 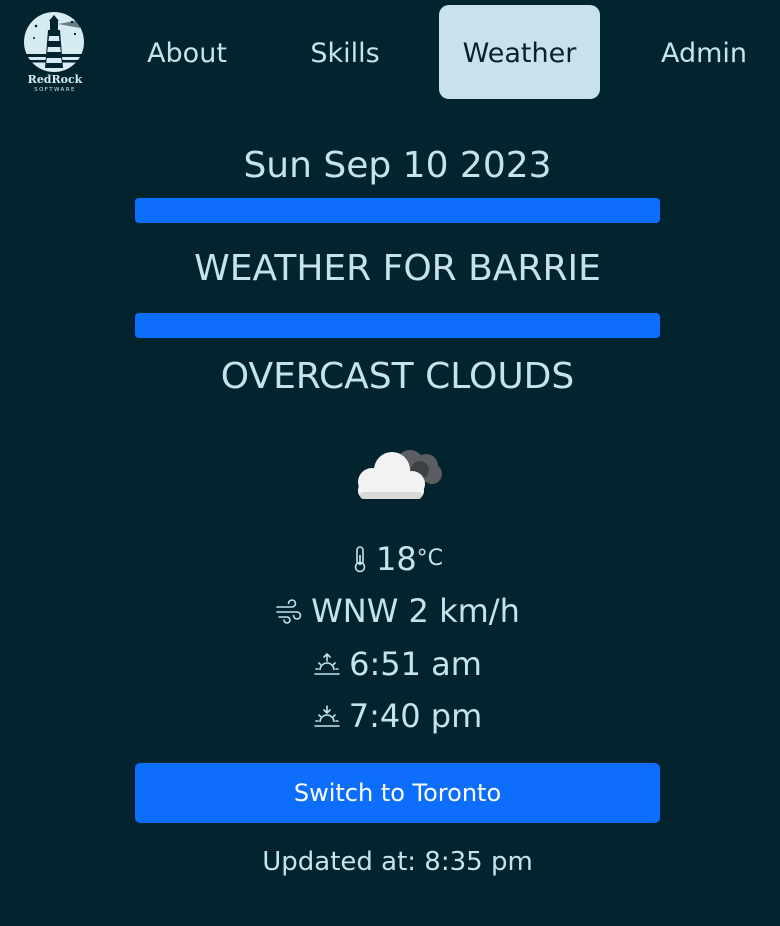 I want to click on sunrise-row: 6:51 am, so click(x=397, y=663).